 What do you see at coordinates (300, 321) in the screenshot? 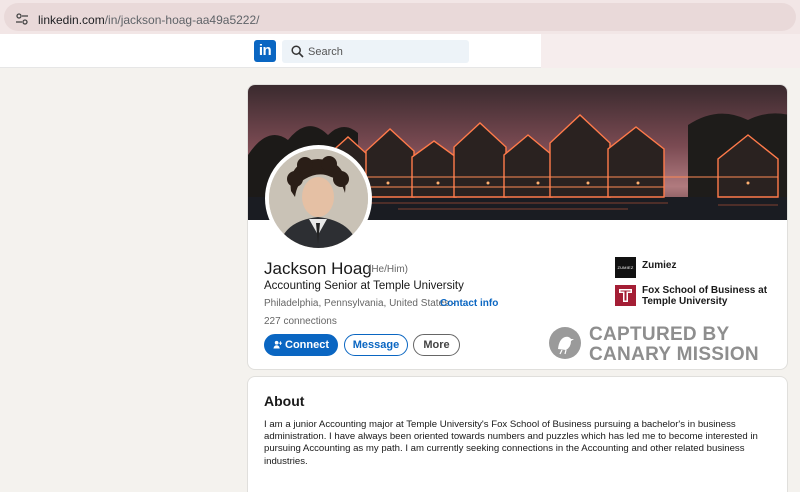
I see `connections-count: 227 connections` at bounding box center [300, 321].